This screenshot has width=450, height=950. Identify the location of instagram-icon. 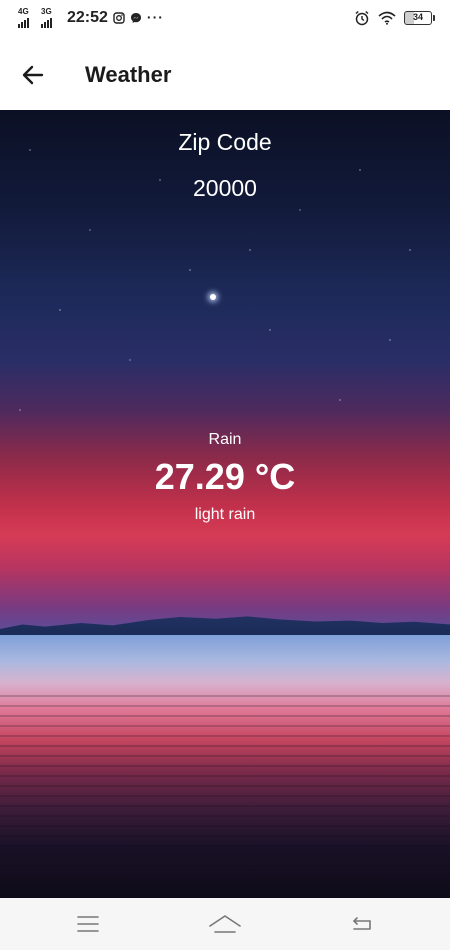
(119, 18).